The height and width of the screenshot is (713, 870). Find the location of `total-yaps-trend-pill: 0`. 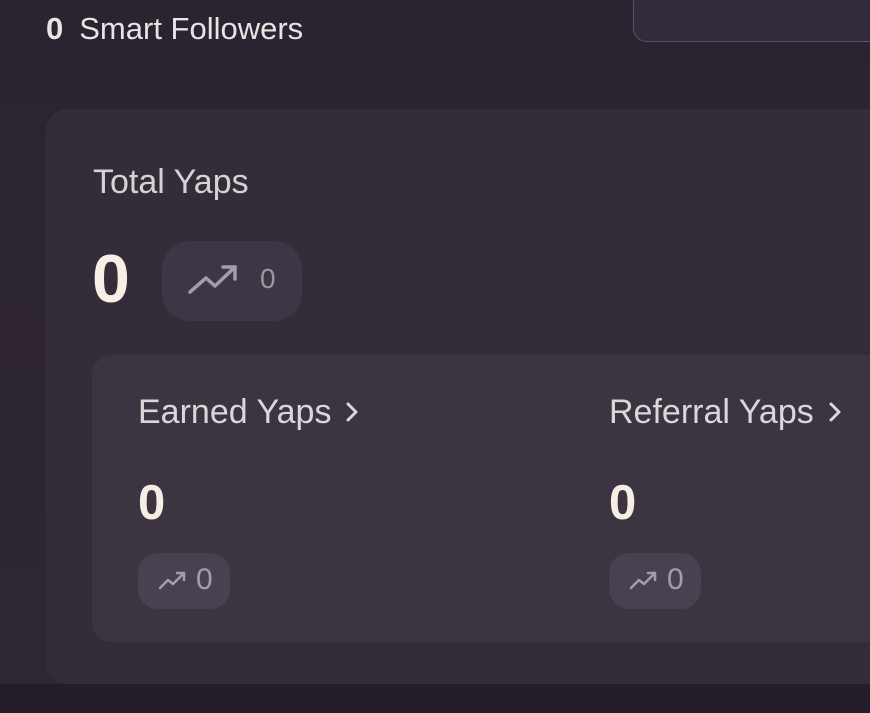

total-yaps-trend-pill: 0 is located at coordinates (232, 281).